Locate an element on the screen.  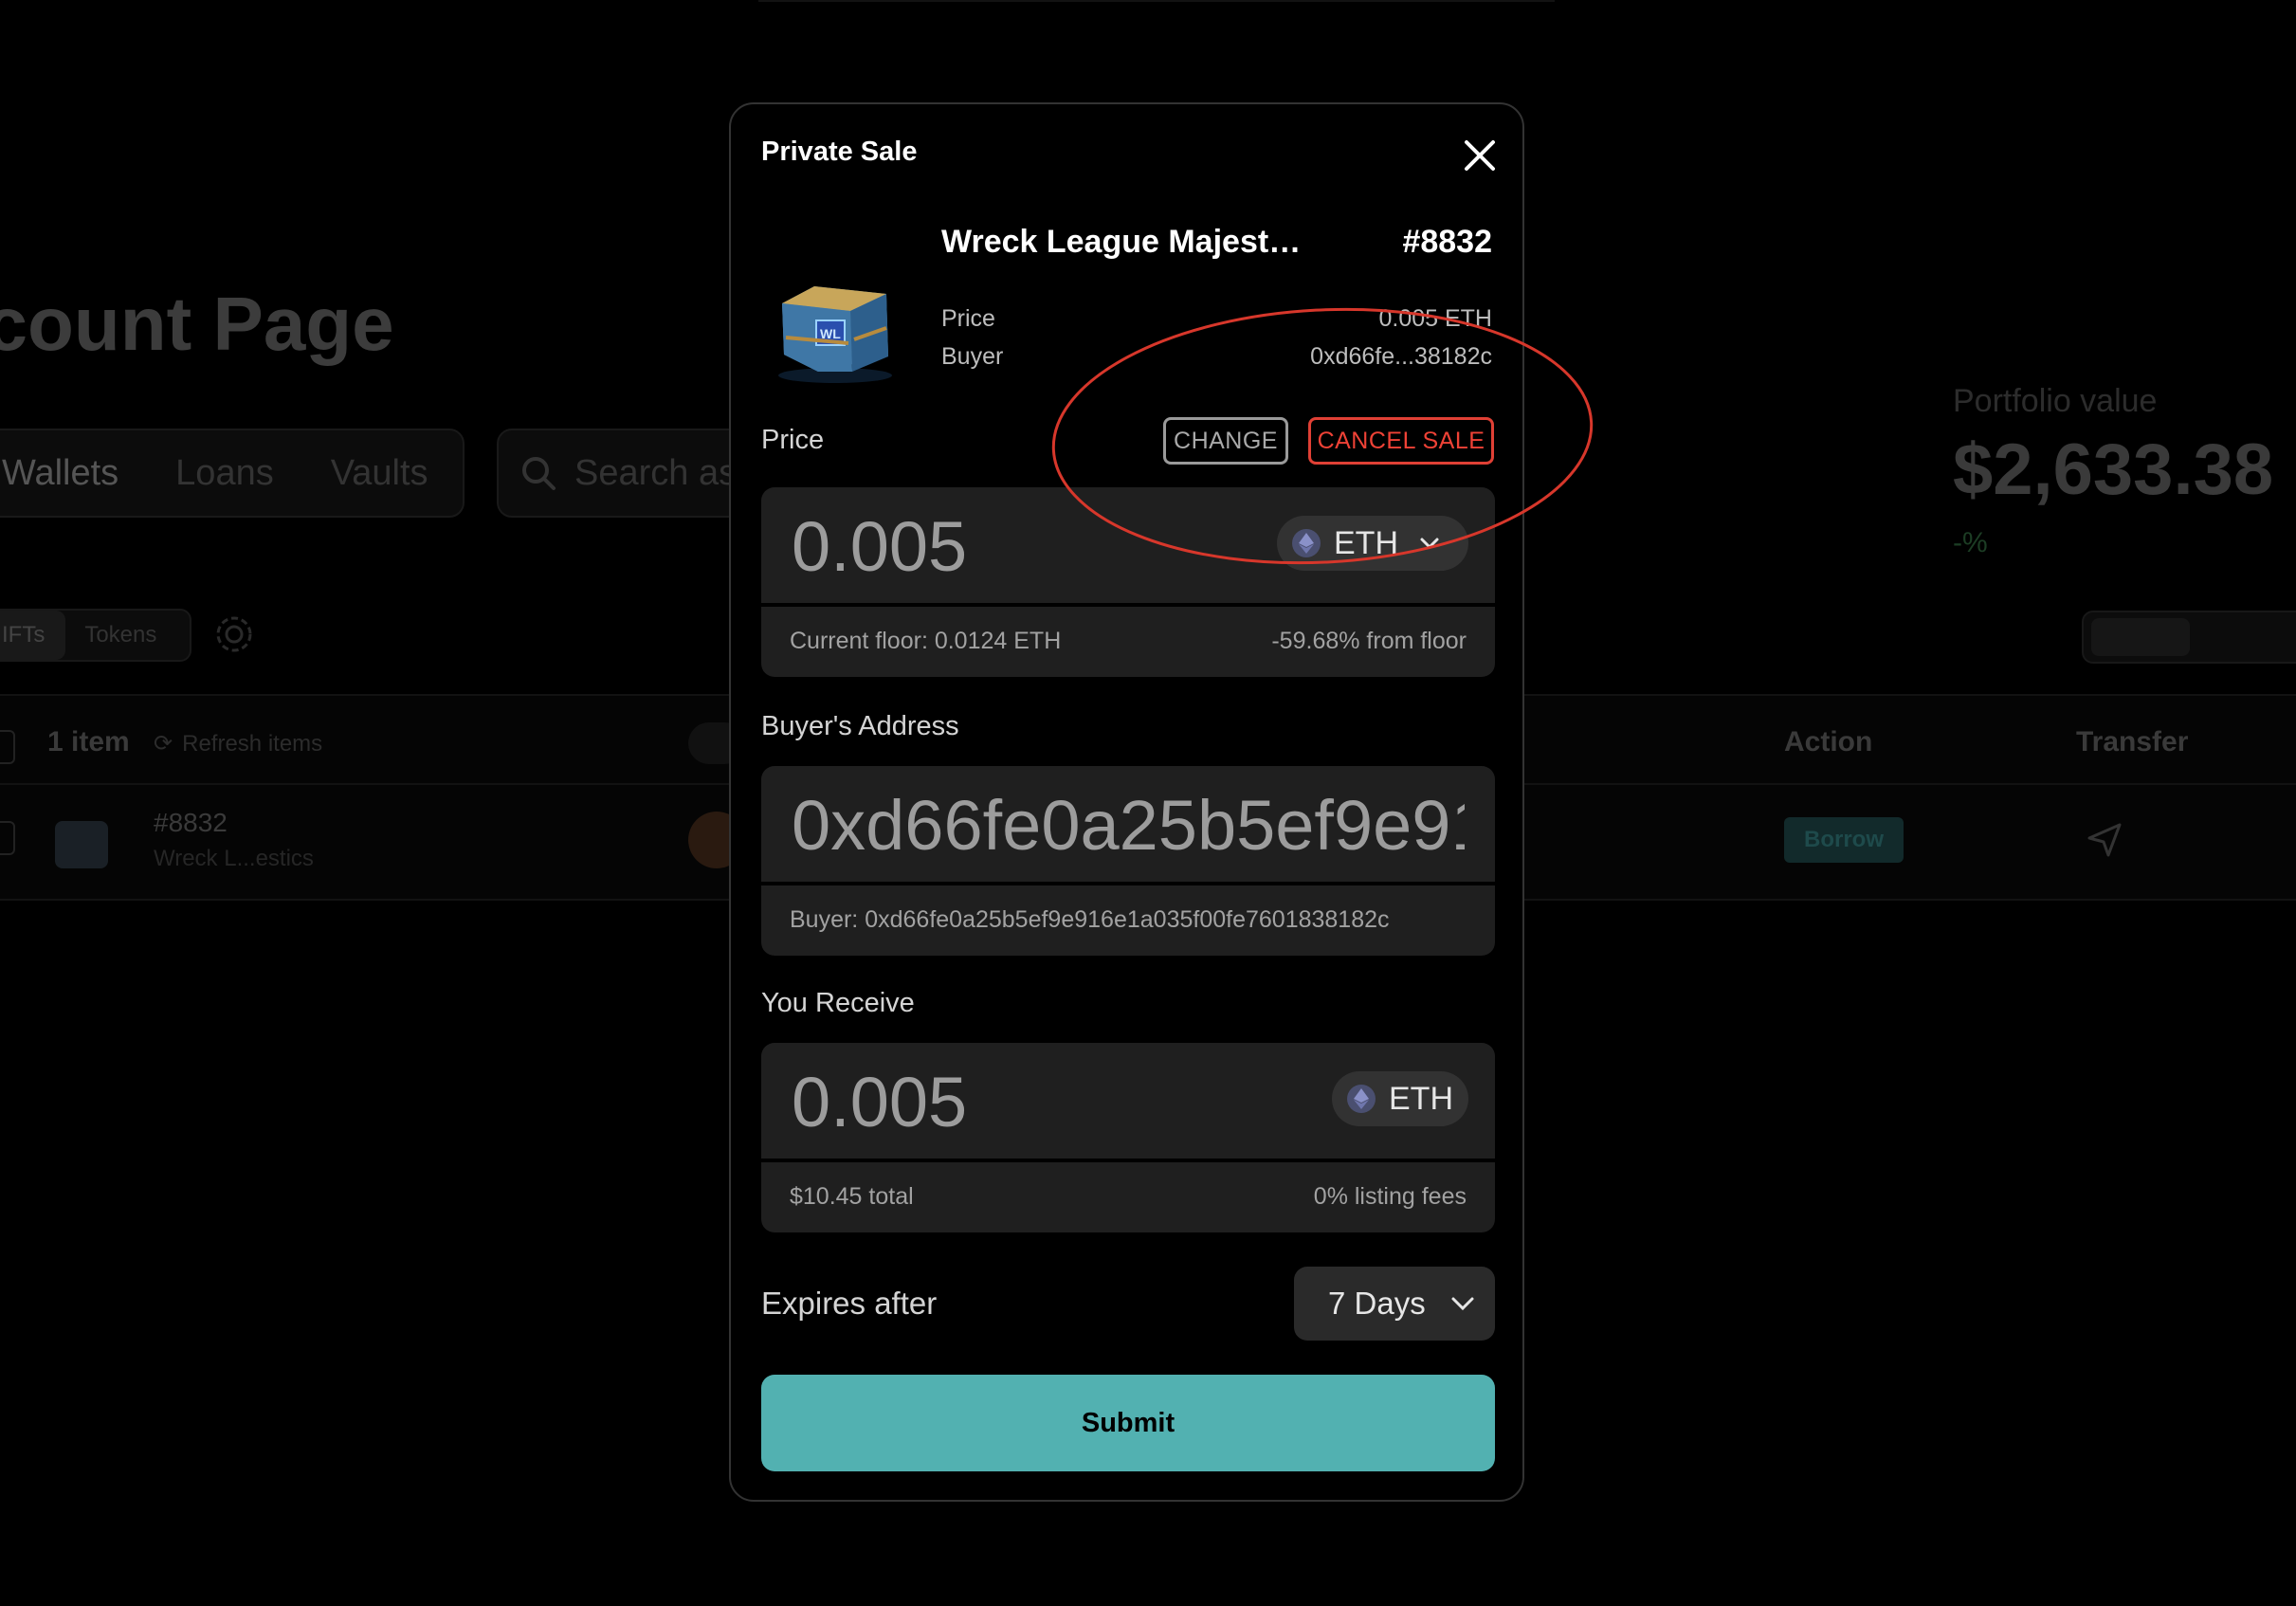
asset-type-tabs: IFTs Tokens is located at coordinates (95, 635).